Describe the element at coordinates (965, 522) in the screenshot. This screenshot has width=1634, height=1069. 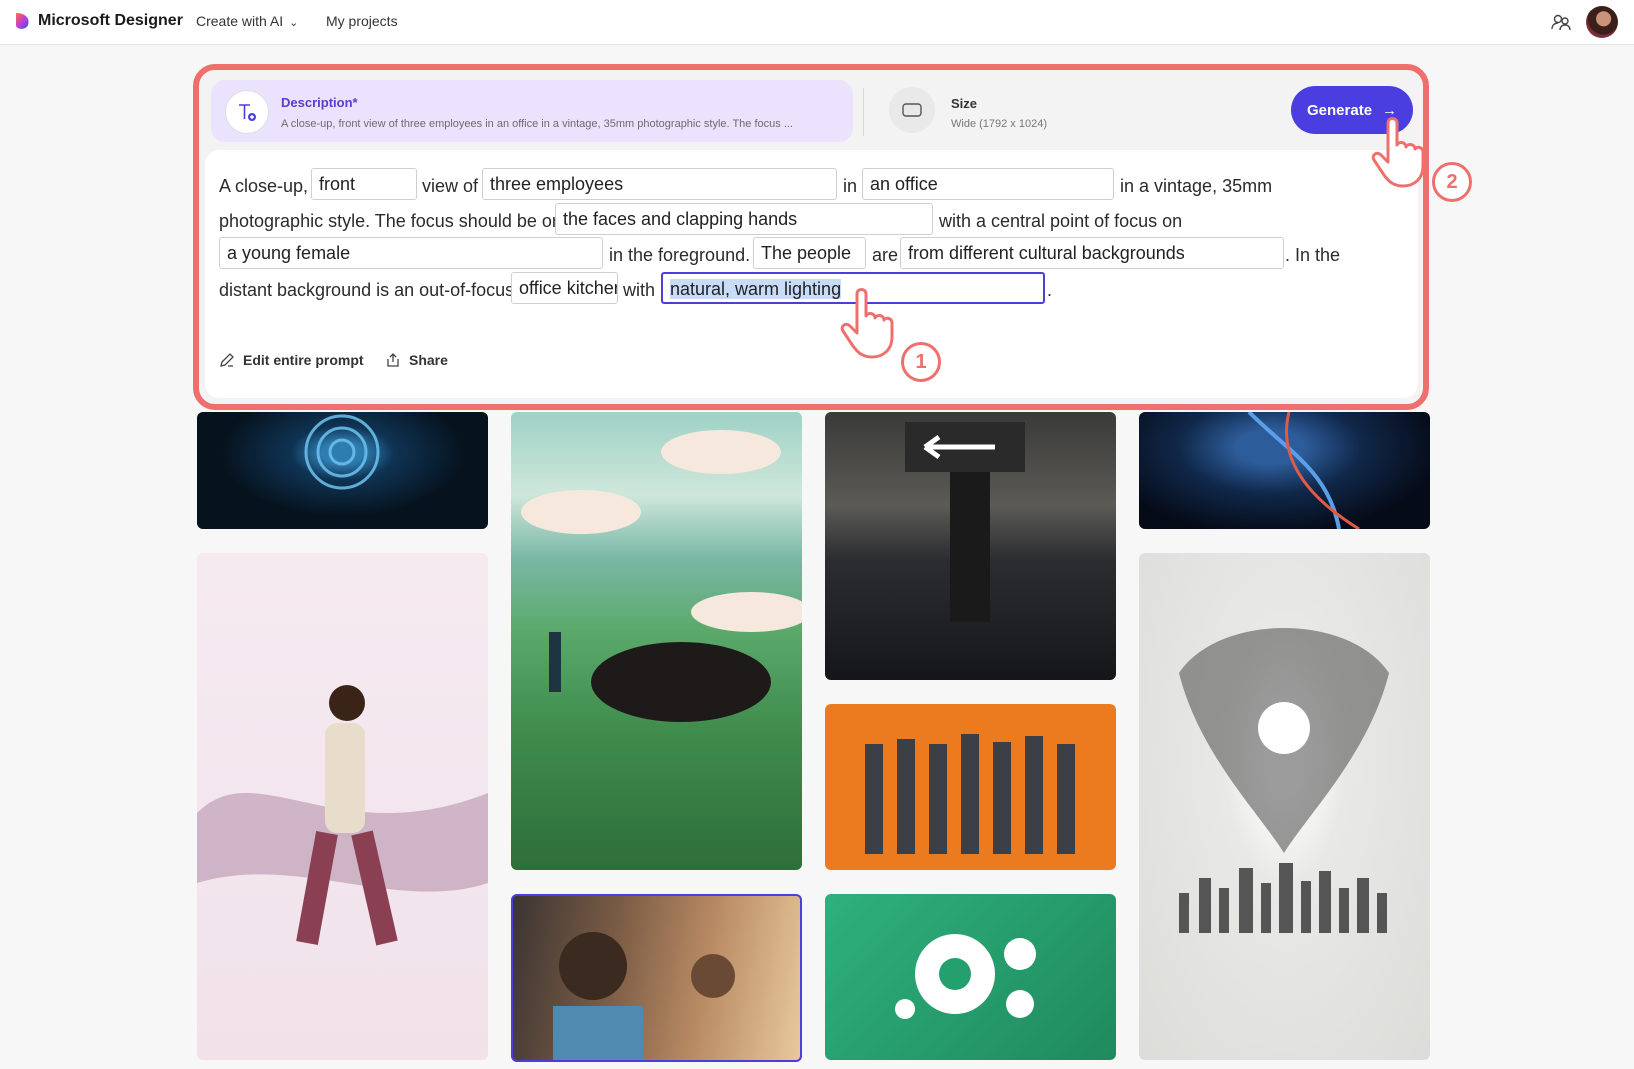
I see `lobby-illustration` at that location.